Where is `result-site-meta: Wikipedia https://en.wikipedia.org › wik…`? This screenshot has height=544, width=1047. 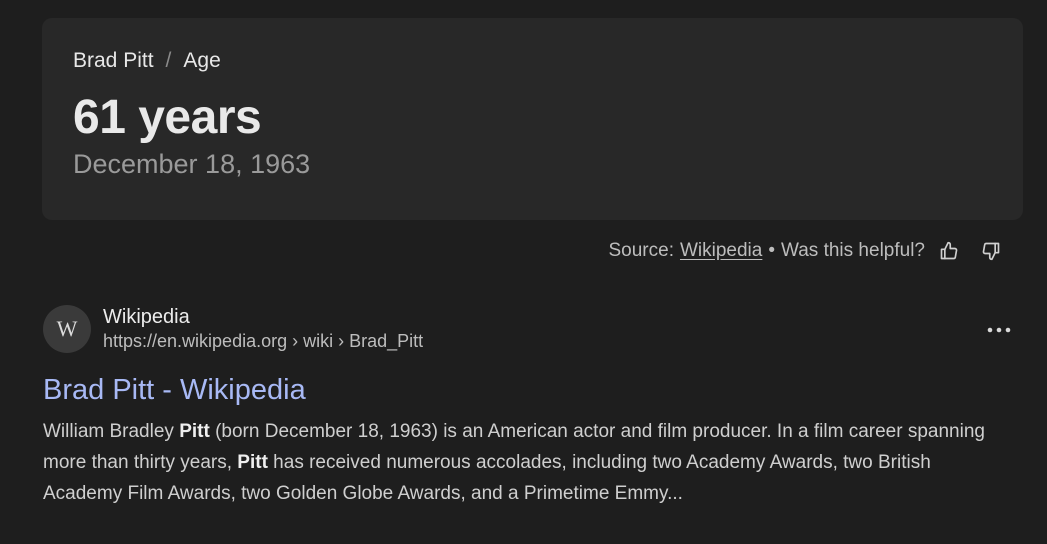
result-site-meta: Wikipedia https://en.wikipedia.org › wik… is located at coordinates (263, 329).